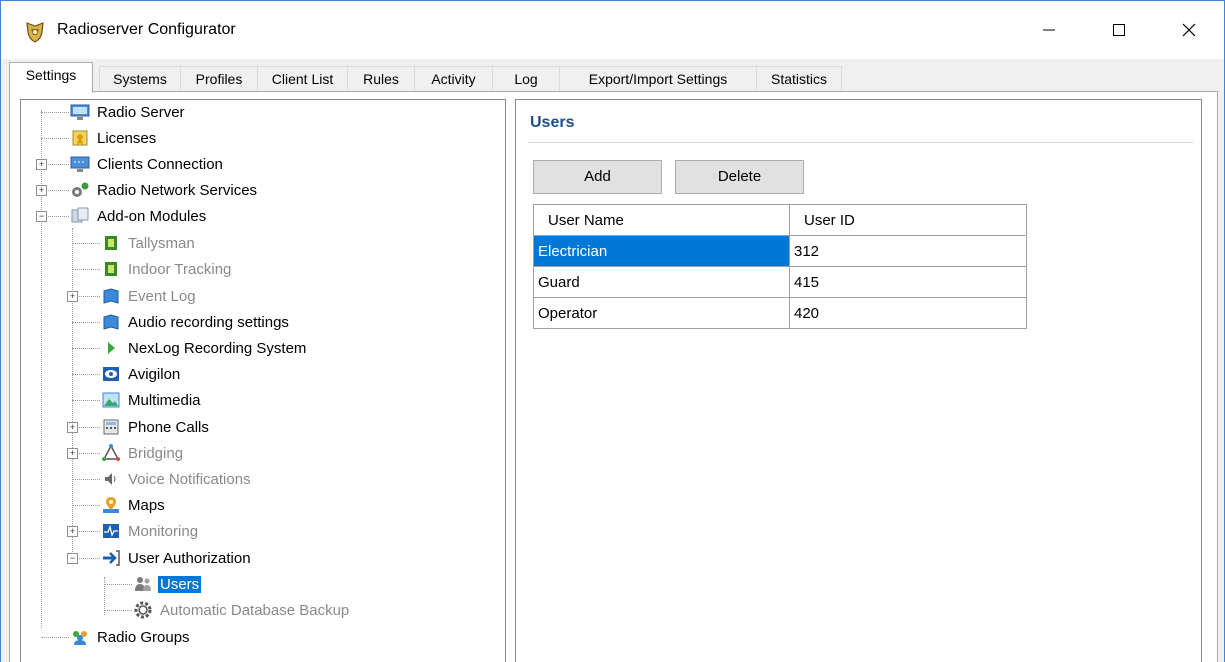 The image size is (1225, 662). What do you see at coordinates (195, 322) in the screenshot?
I see `tree-item-audio-recording-settings: Audio recording settings` at bounding box center [195, 322].